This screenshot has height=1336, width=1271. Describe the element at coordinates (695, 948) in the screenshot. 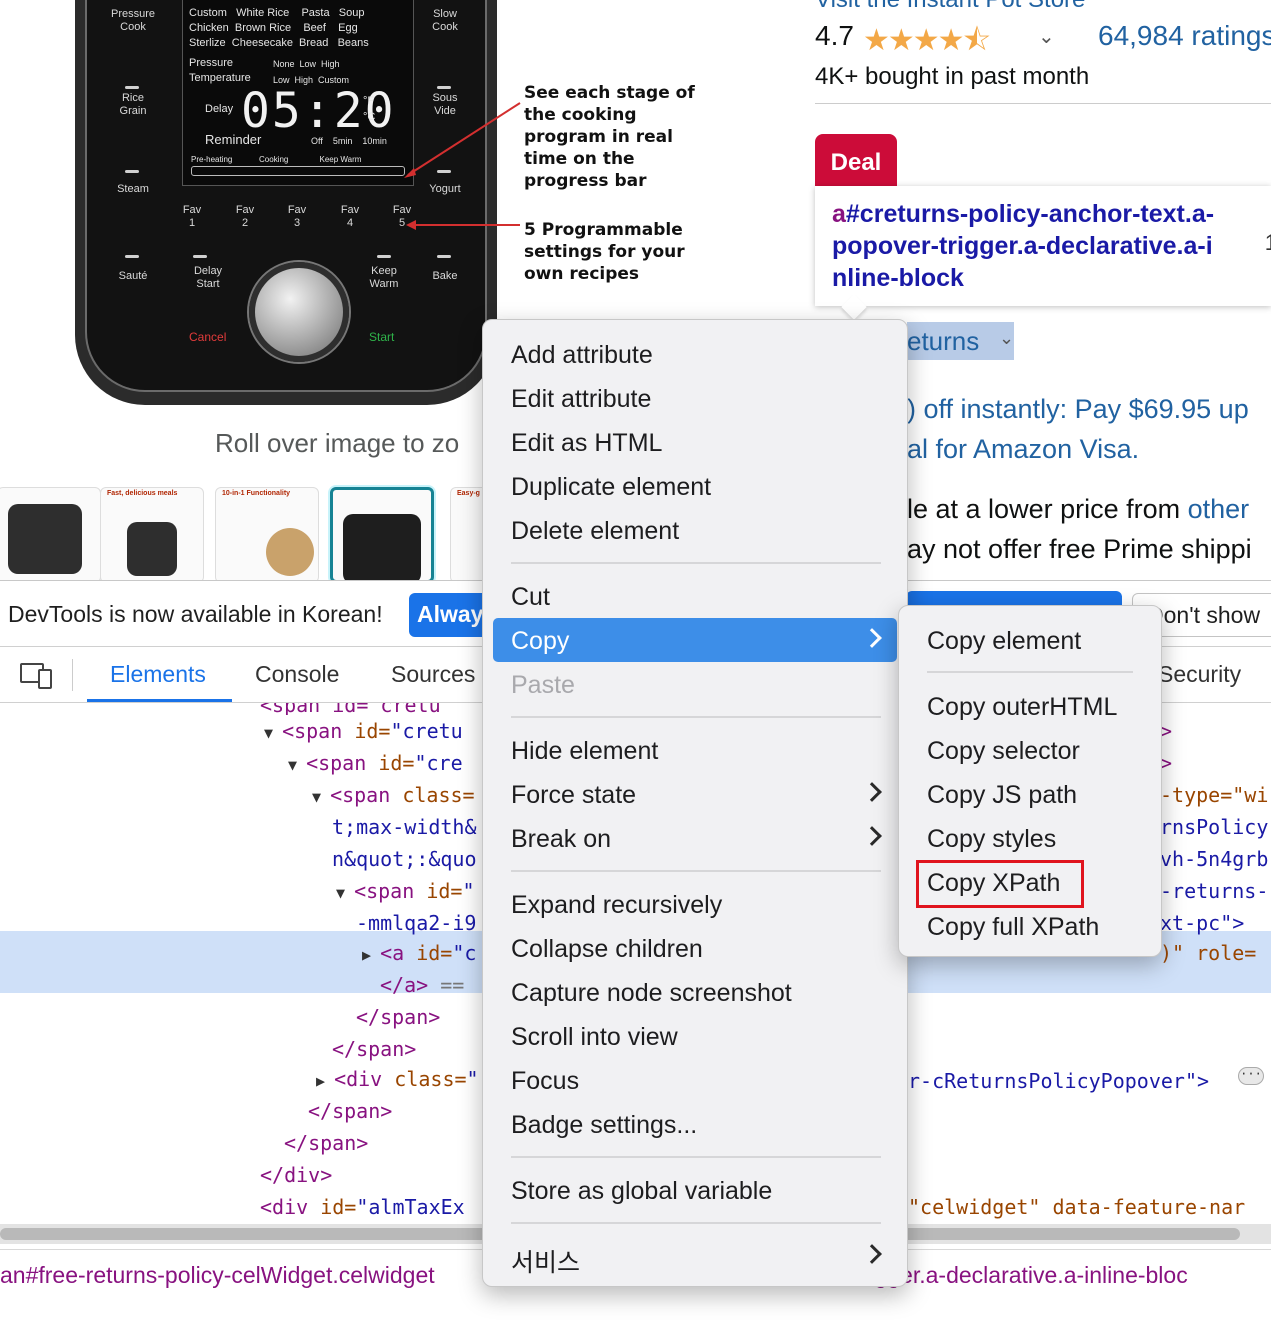

I see `menu-item-collapse-children: Collapse children` at that location.